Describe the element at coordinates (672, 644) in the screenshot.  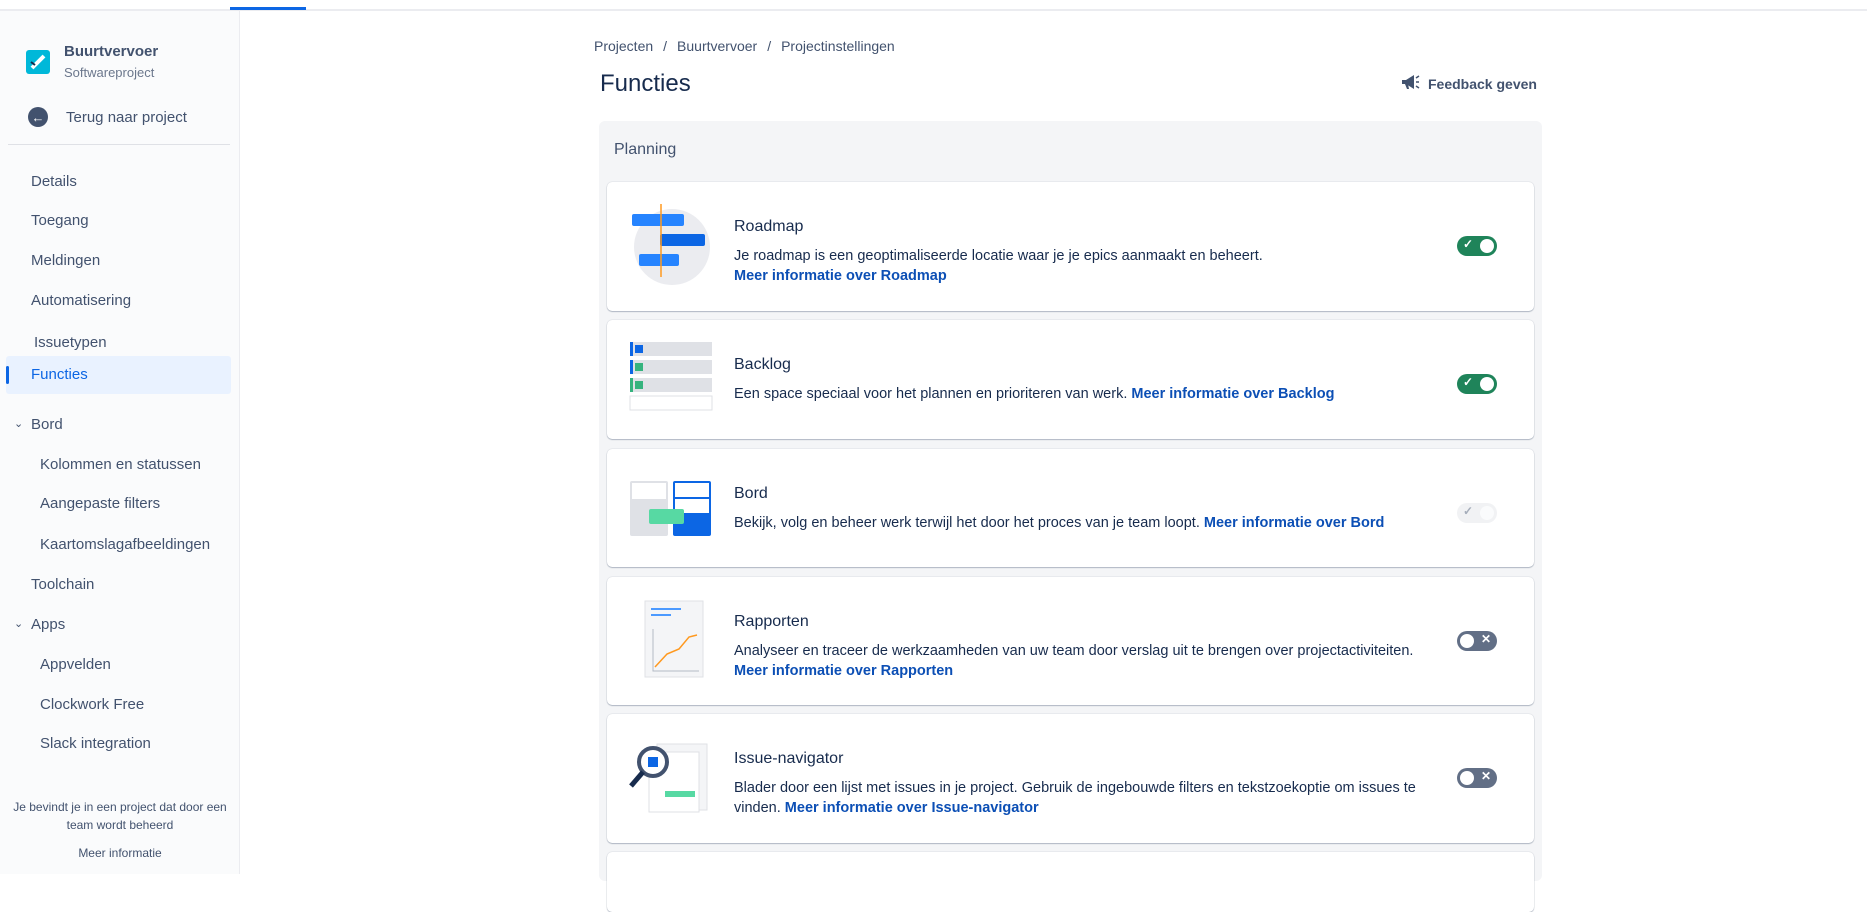
I see `reports-illustration-icon` at that location.